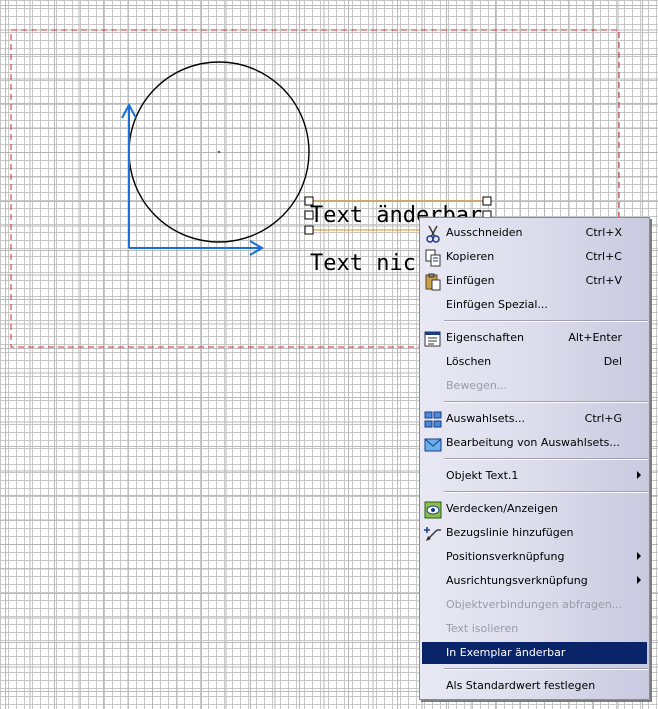 The image size is (658, 709). What do you see at coordinates (534, 476) in the screenshot?
I see `menu-item-object-text: Objekt Text.1` at bounding box center [534, 476].